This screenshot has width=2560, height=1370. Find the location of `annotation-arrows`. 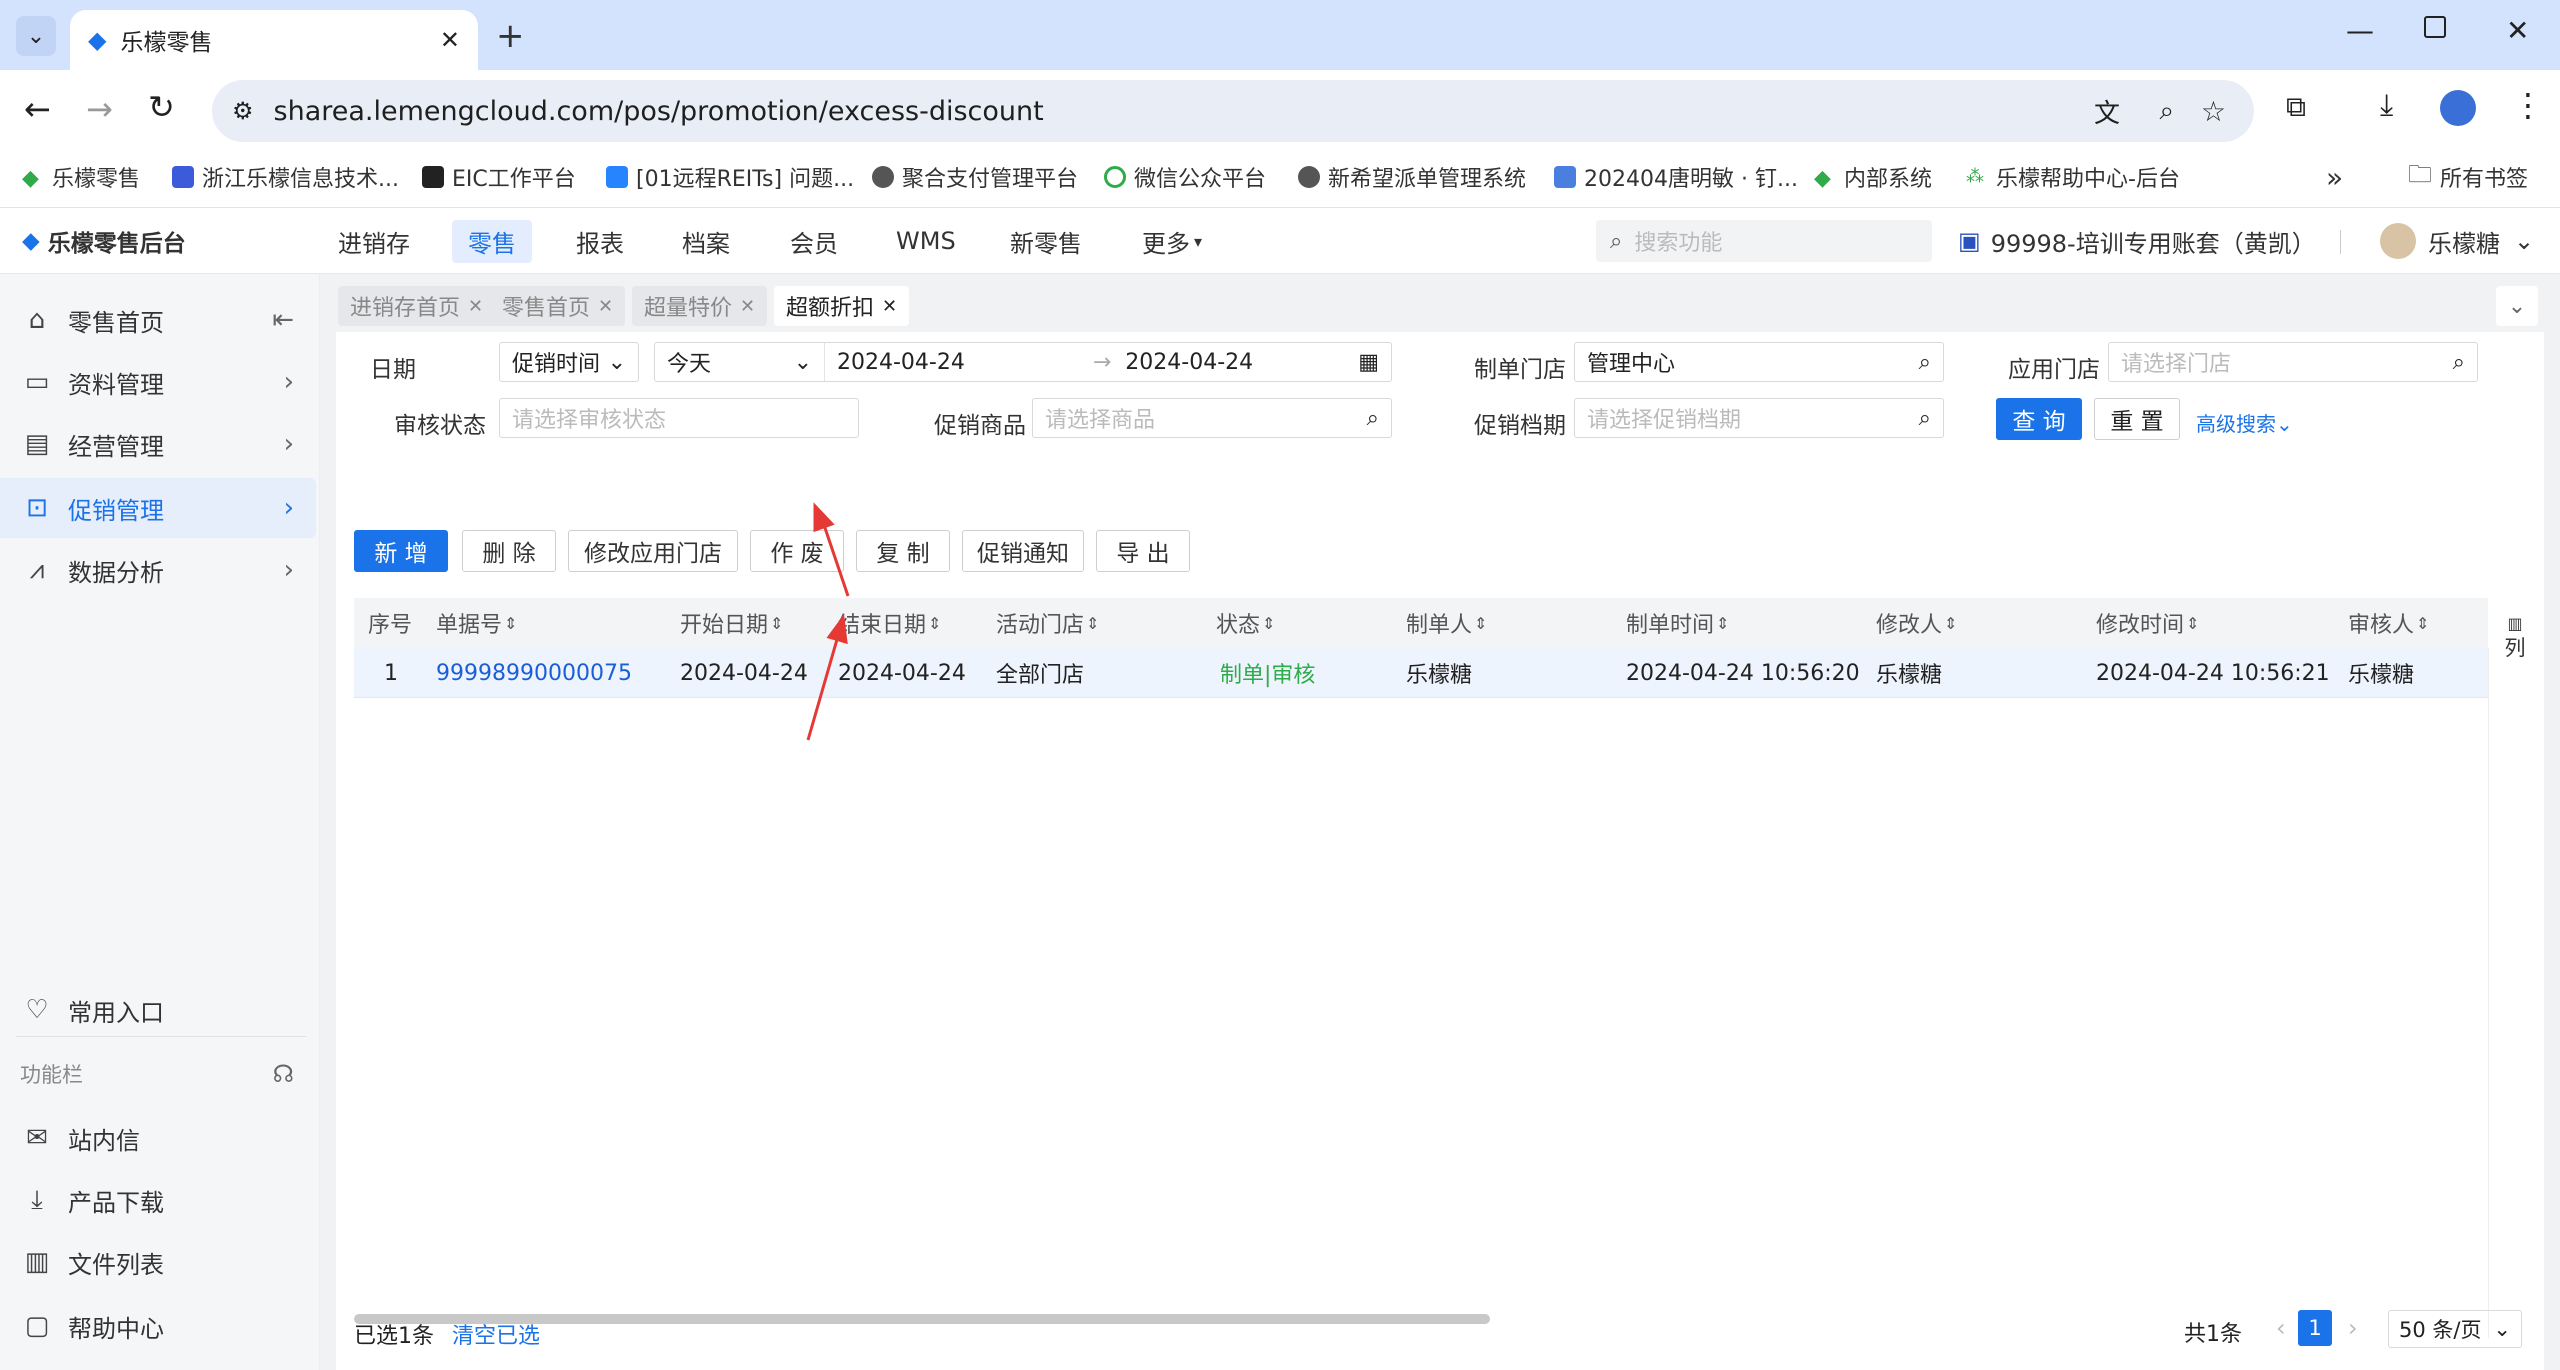

annotation-arrows is located at coordinates (828, 621).